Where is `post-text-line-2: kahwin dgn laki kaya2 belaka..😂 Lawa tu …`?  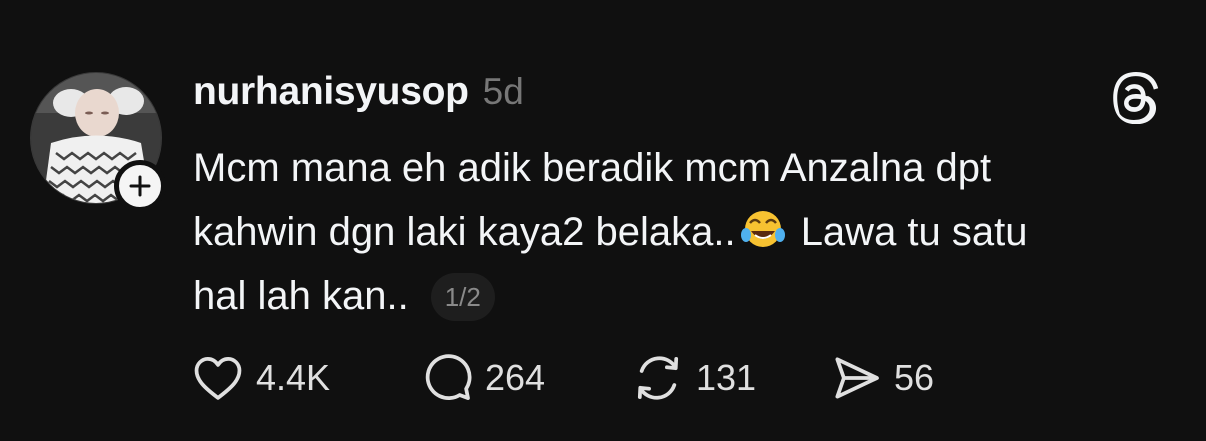 post-text-line-2: kahwin dgn laki kaya2 belaka..😂 Lawa tu … is located at coordinates (688, 232).